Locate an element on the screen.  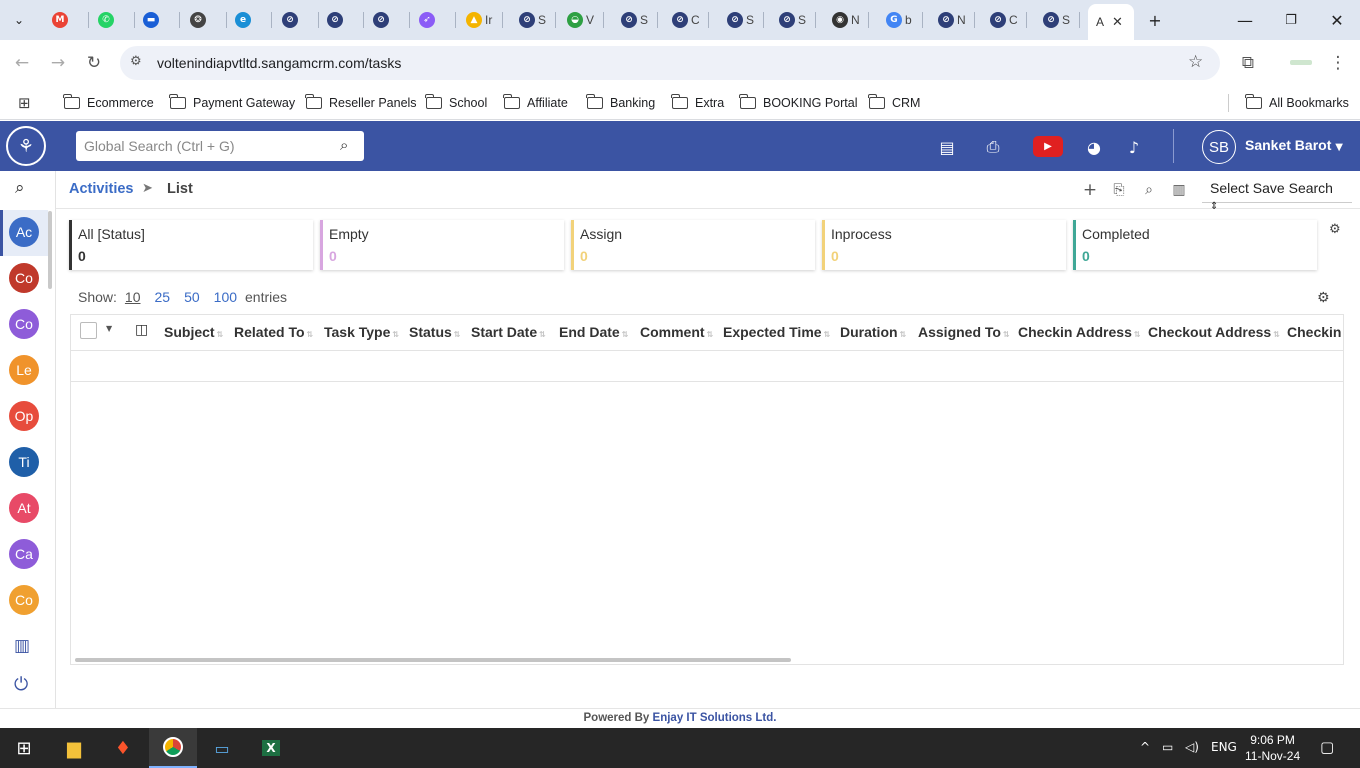
file-explorer-icon: ▆ is located at coordinates (74, 748).